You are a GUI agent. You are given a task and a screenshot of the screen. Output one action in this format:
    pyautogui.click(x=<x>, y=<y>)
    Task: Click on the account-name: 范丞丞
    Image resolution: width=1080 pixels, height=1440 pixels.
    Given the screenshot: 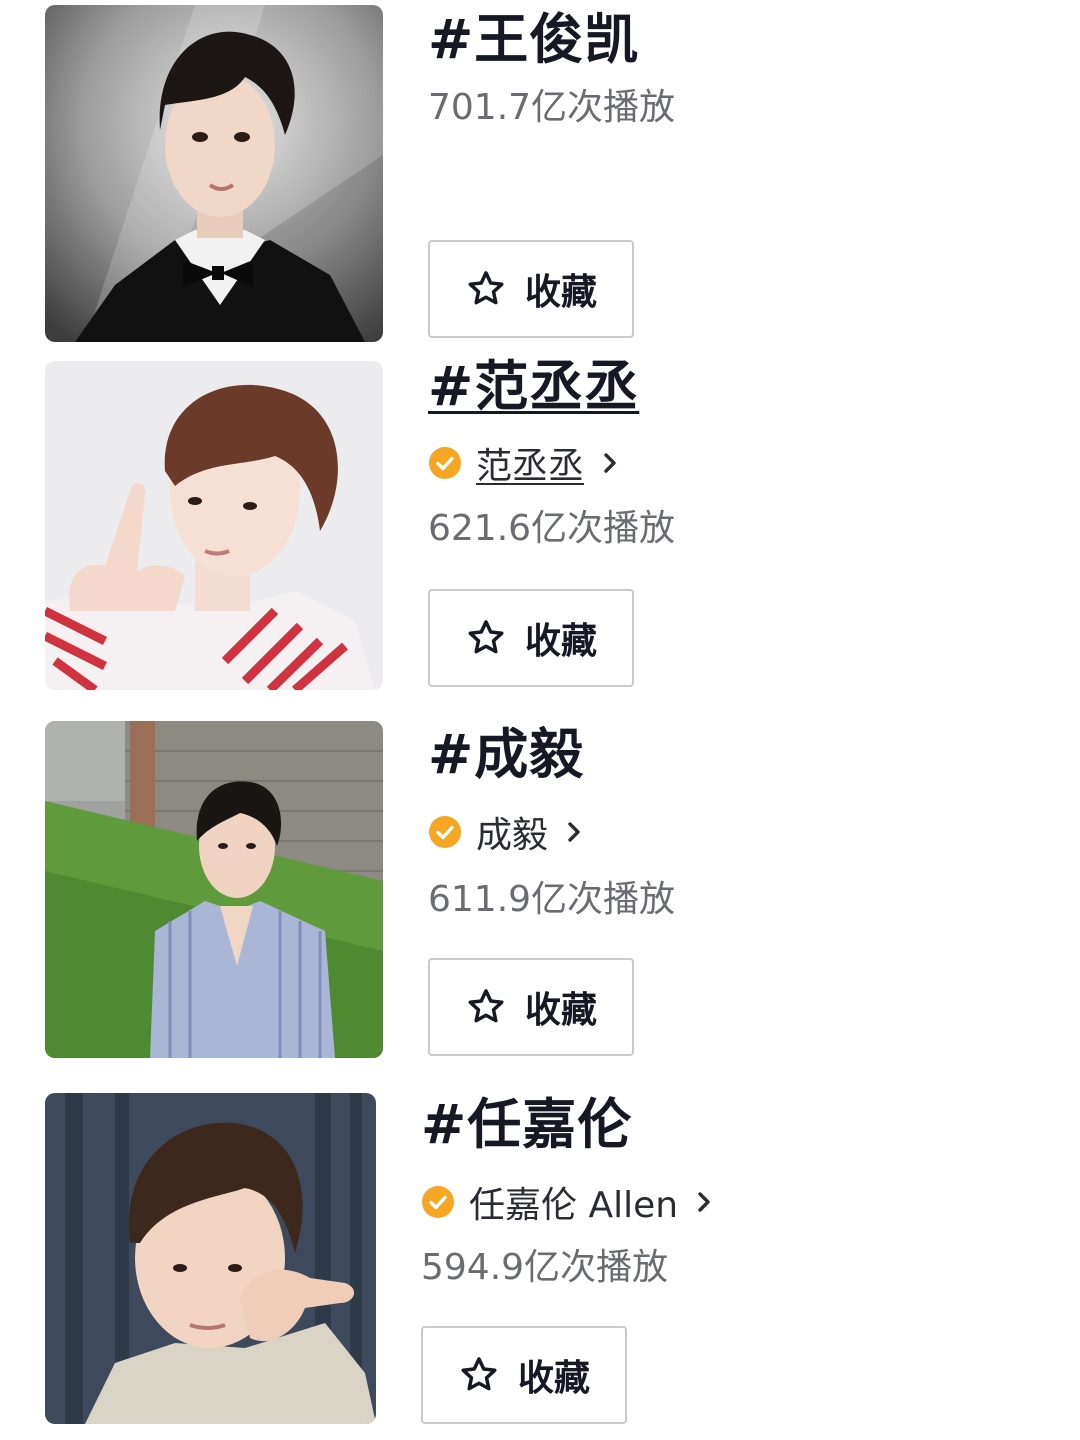 What is the action you would take?
    pyautogui.click(x=530, y=466)
    